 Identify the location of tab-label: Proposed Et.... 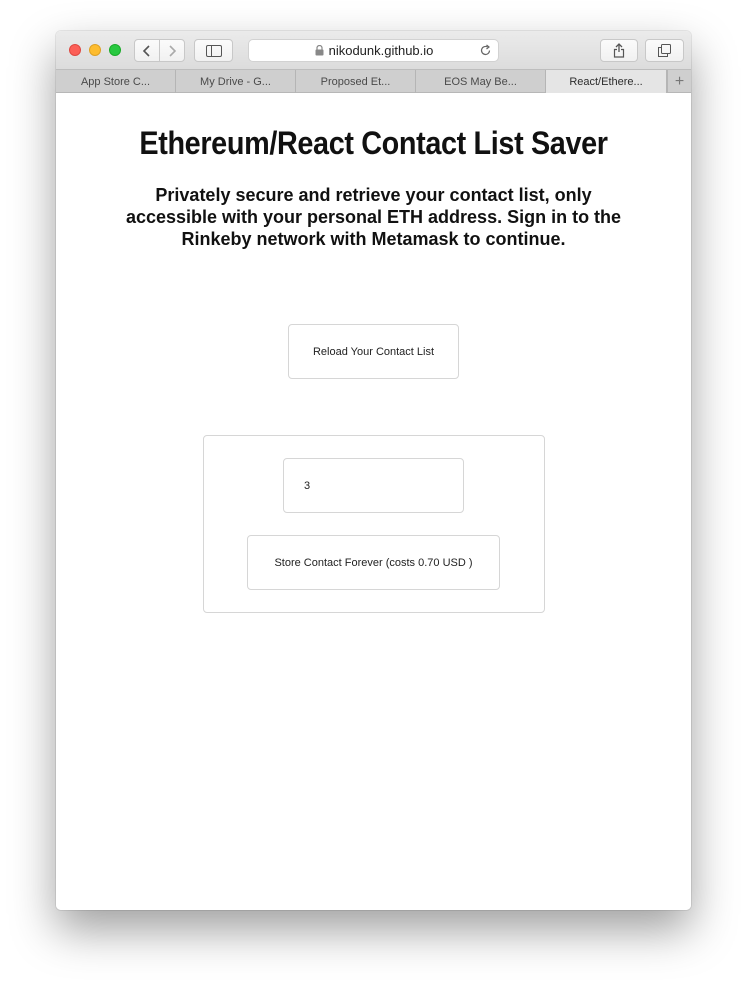
(355, 81).